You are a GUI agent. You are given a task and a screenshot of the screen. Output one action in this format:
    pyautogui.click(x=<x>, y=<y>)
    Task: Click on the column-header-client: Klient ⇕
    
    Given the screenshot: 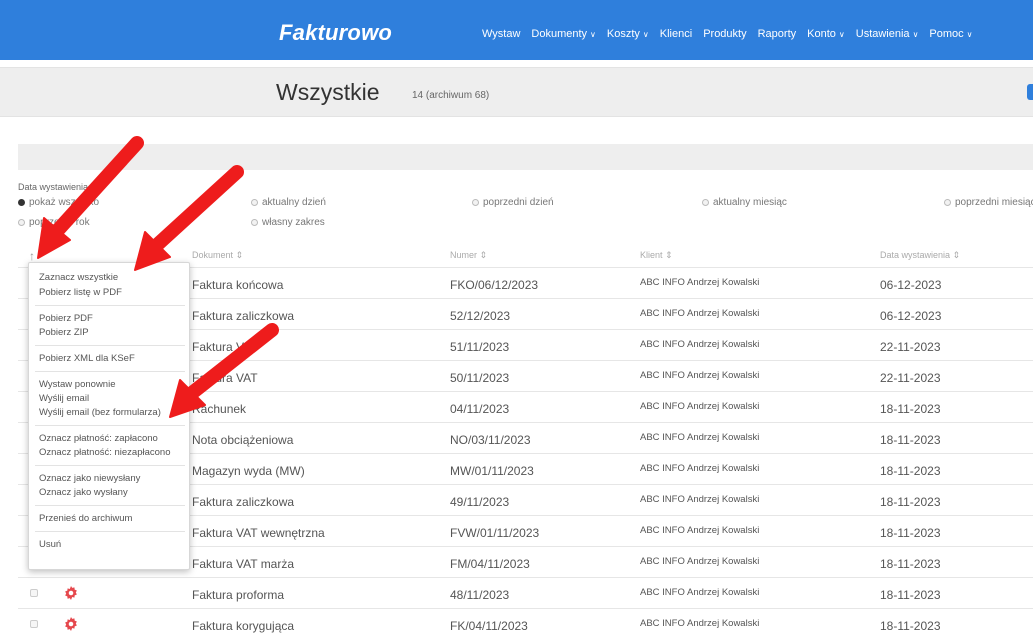 What is the action you would take?
    pyautogui.click(x=656, y=255)
    